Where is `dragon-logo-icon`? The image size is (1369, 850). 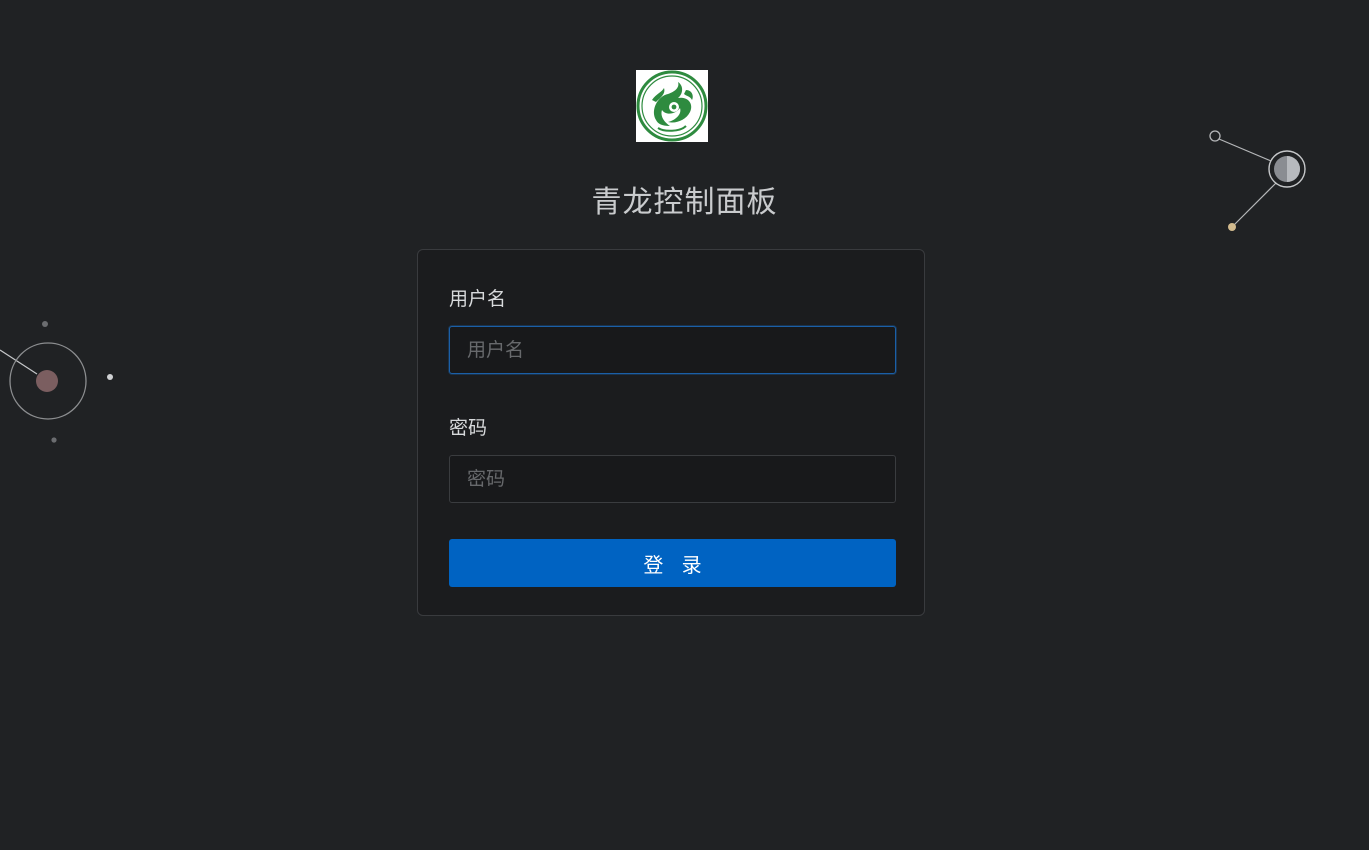
dragon-logo-icon is located at coordinates (672, 106).